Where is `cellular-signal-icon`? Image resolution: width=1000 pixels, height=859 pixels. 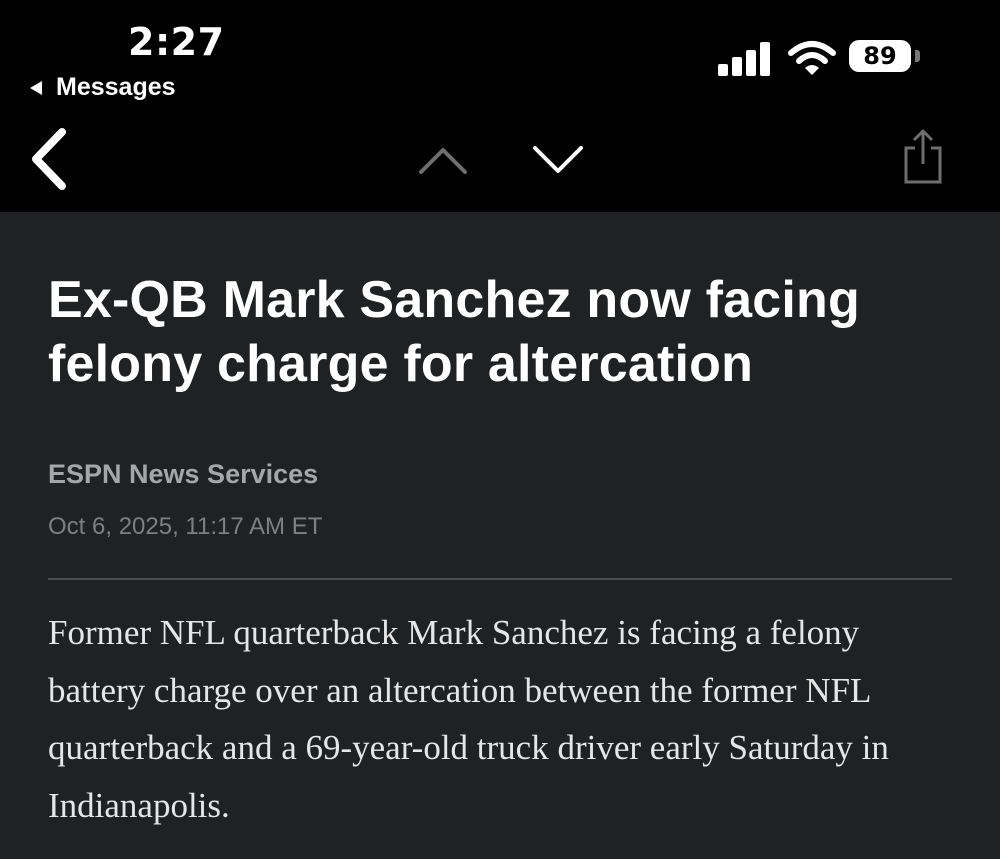 cellular-signal-icon is located at coordinates (744, 59).